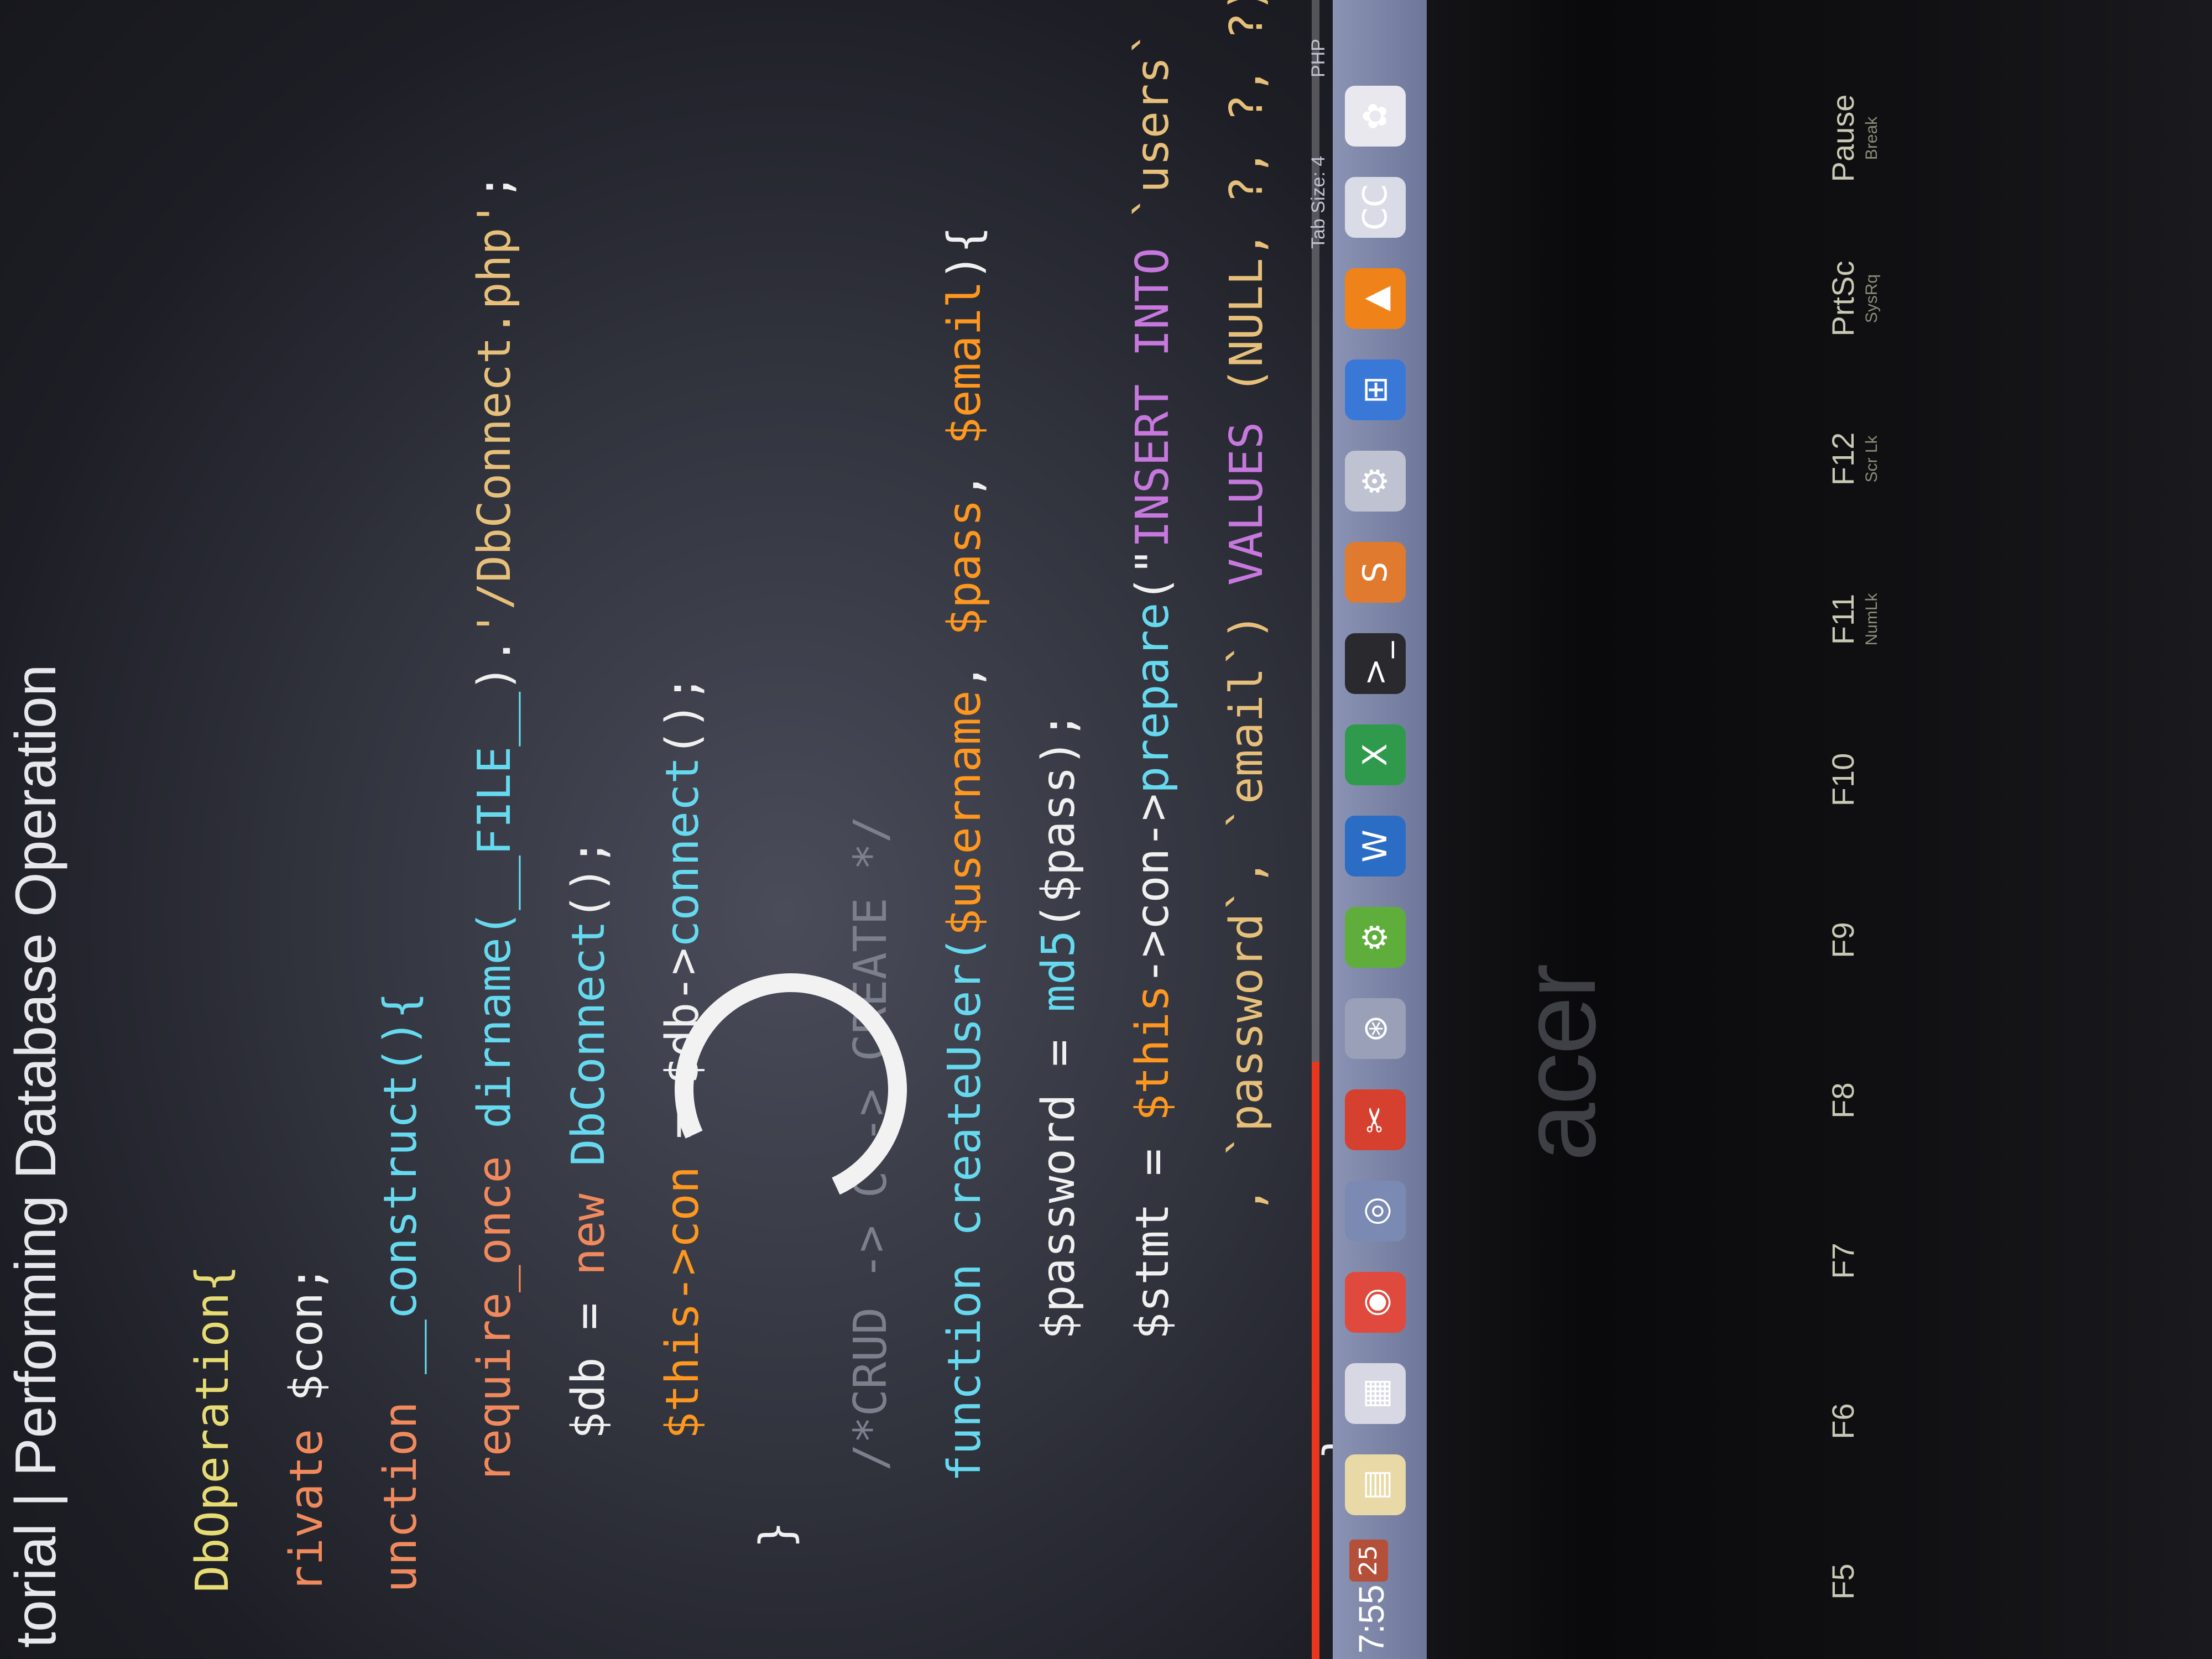  Describe the element at coordinates (683, 853) in the screenshot. I see `code-token: connect` at that location.